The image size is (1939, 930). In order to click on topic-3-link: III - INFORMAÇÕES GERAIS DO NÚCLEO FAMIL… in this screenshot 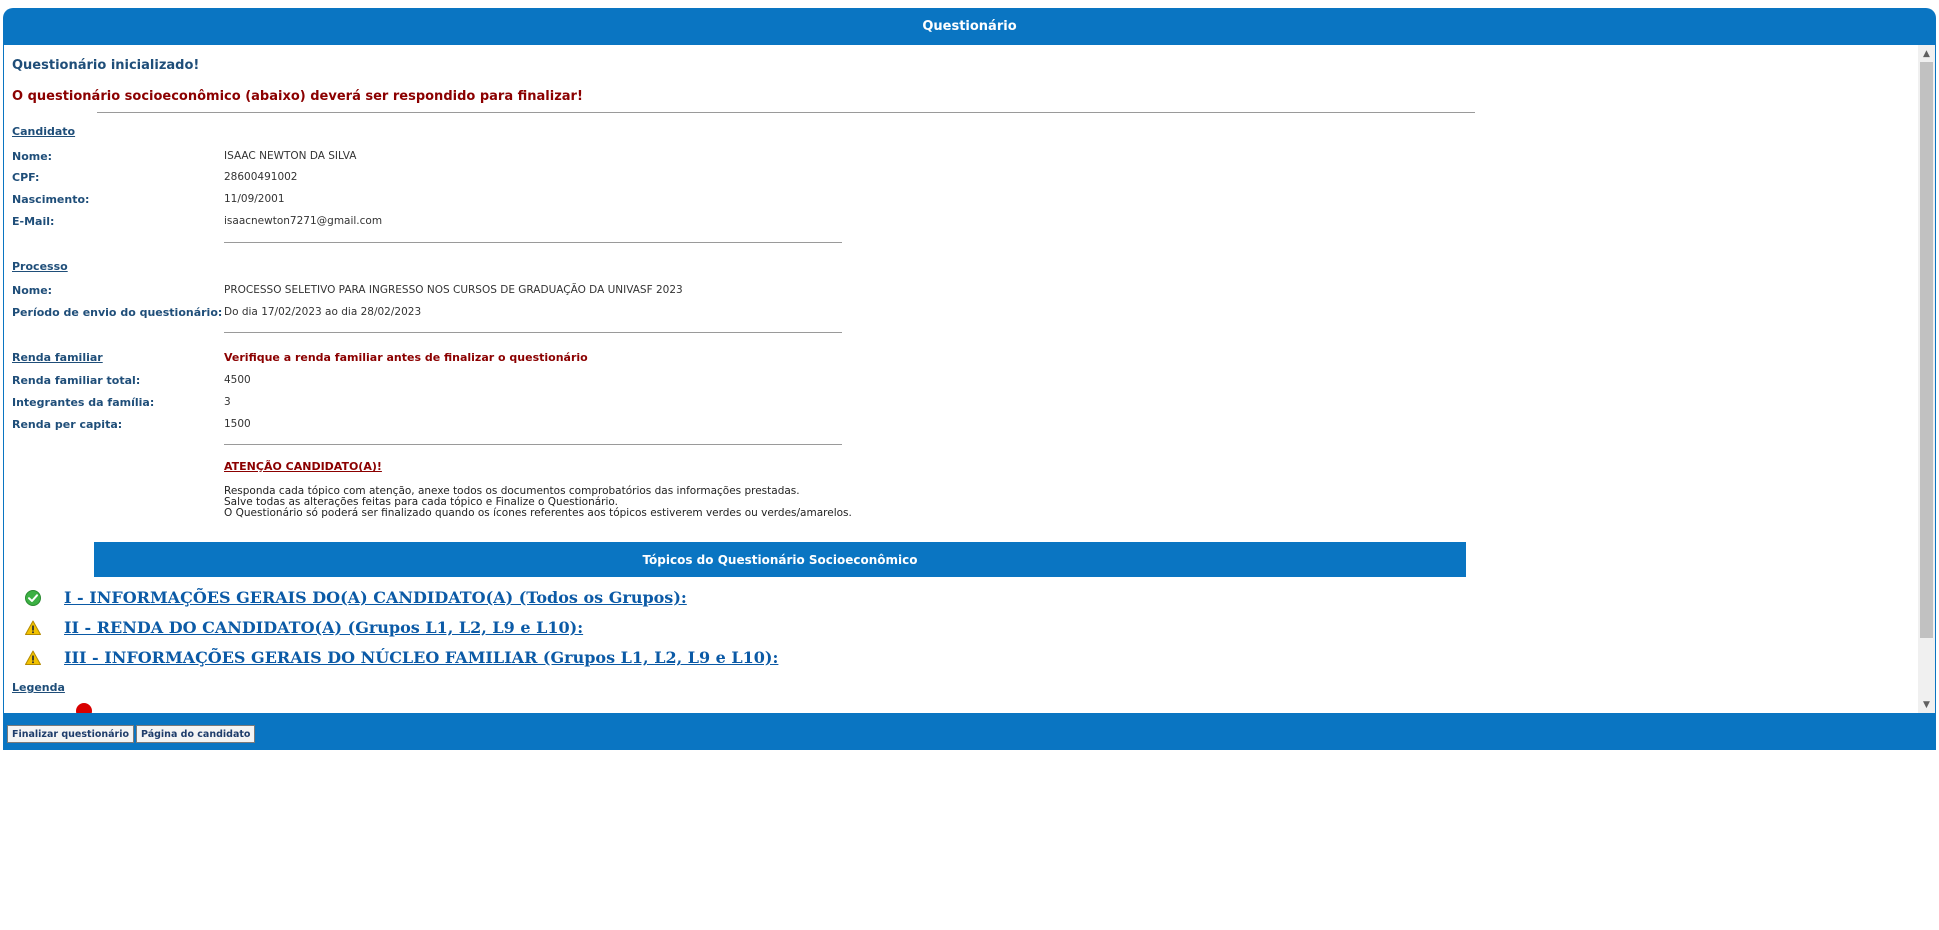, I will do `click(421, 657)`.